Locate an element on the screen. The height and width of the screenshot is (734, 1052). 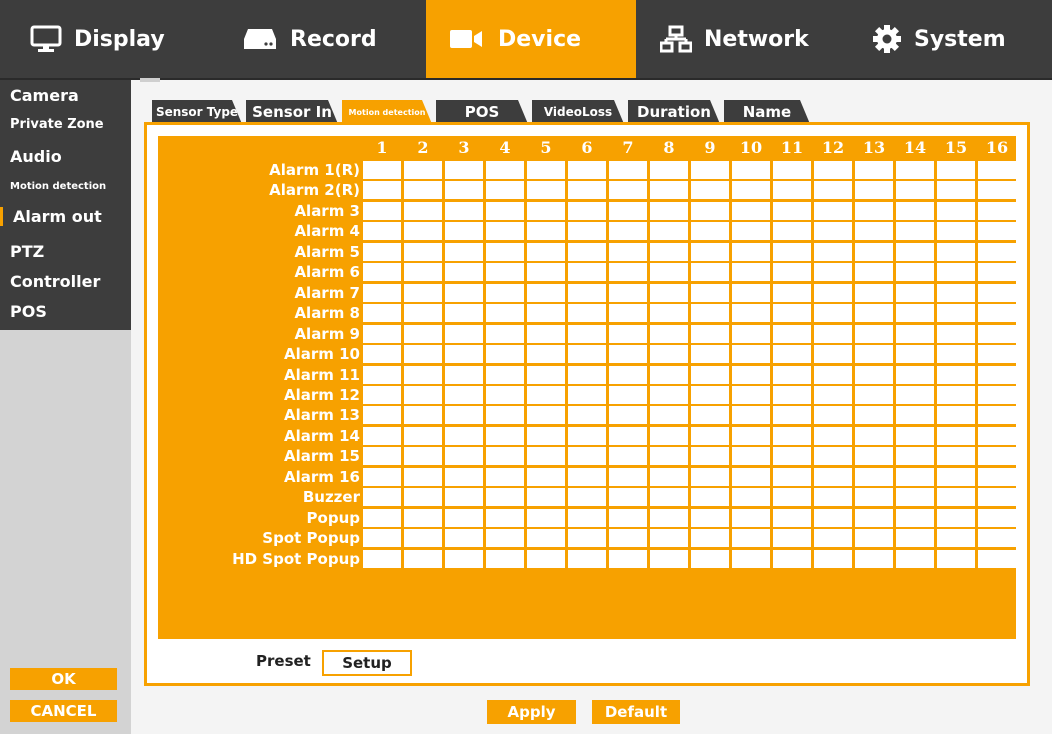
tab-system: System is located at coordinates (957, 39).